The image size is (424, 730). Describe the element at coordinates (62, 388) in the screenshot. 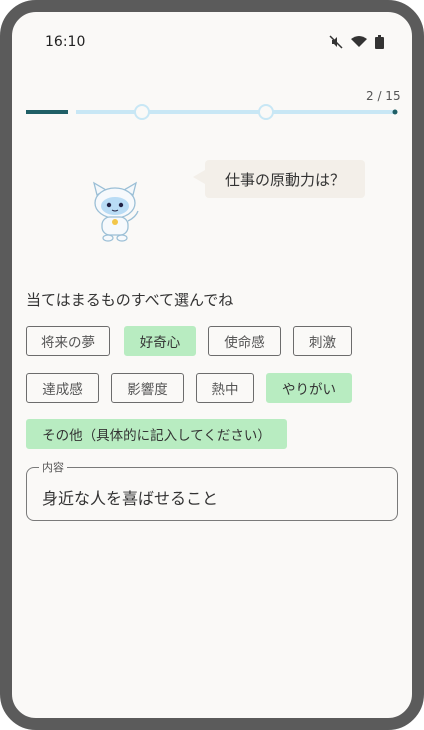

I see `chip-achievement: 達成感` at that location.